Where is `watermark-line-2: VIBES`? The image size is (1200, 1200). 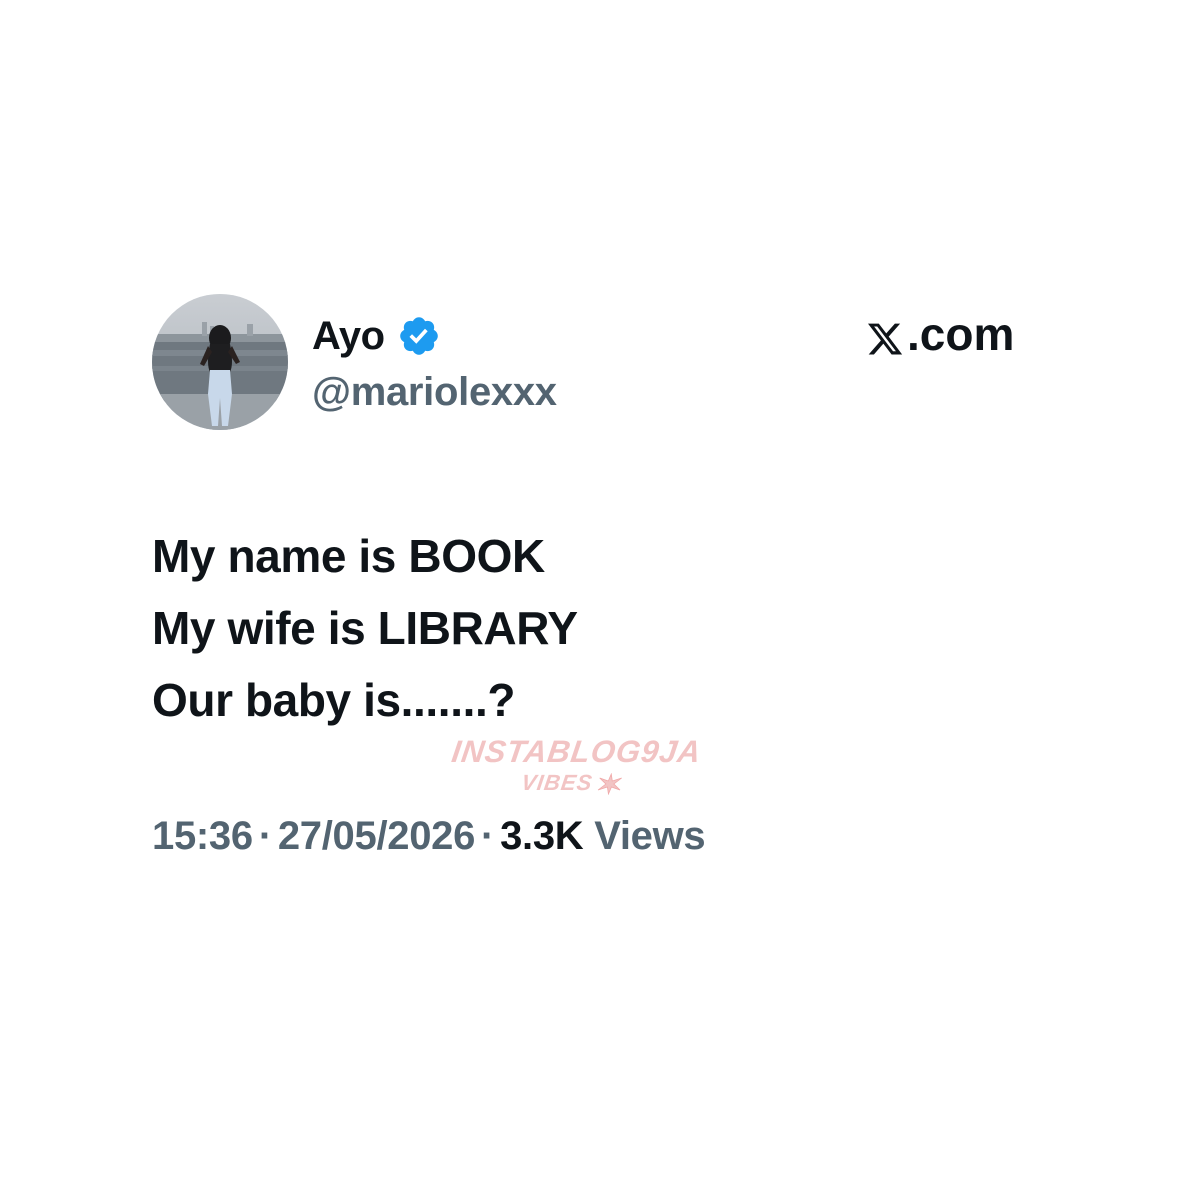
watermark-line-2: VIBES is located at coordinates (572, 783).